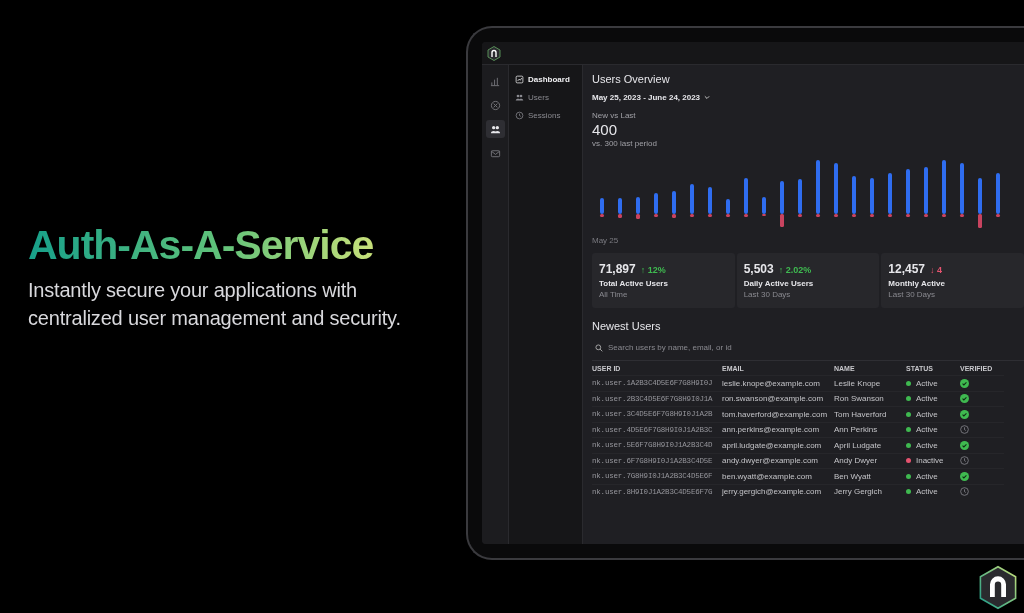  Describe the element at coordinates (870, 414) in the screenshot. I see `table-cell: Tom Haverford` at that location.